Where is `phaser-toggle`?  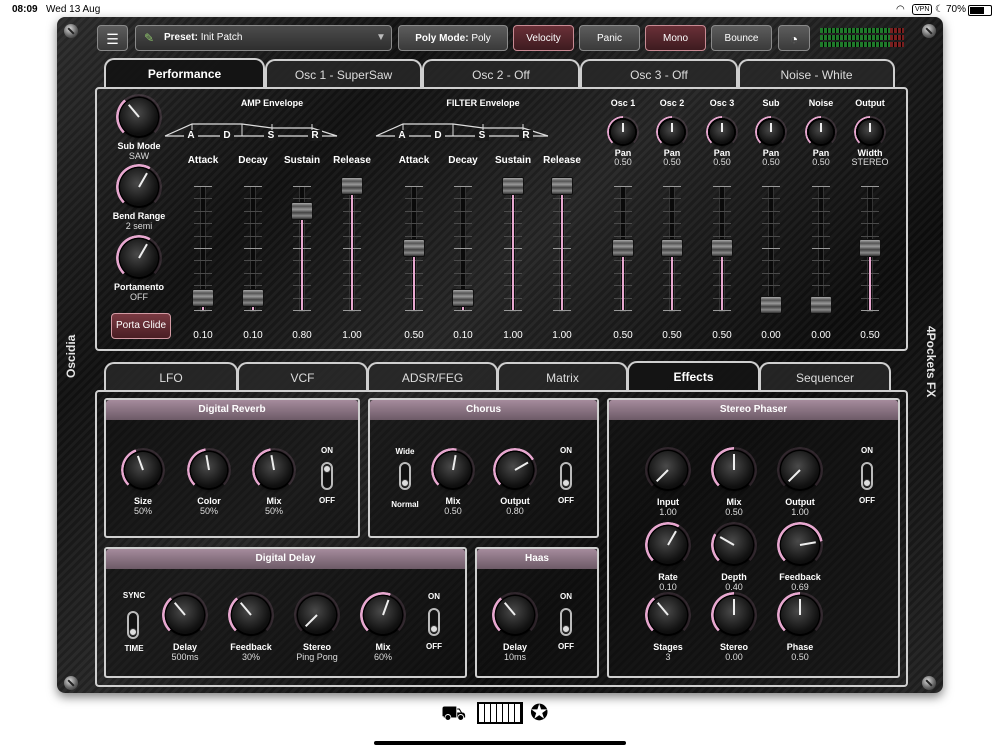 phaser-toggle is located at coordinates (867, 476).